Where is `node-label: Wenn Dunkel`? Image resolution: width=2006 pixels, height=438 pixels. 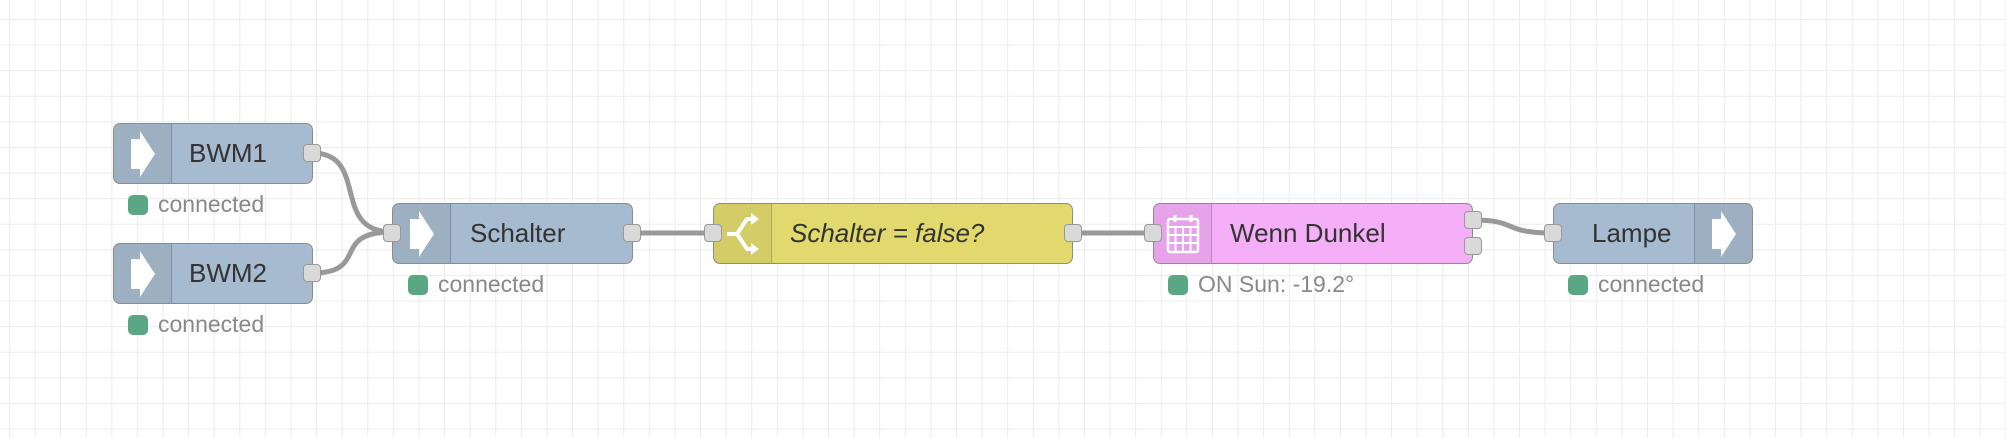 node-label: Wenn Dunkel is located at coordinates (1308, 233).